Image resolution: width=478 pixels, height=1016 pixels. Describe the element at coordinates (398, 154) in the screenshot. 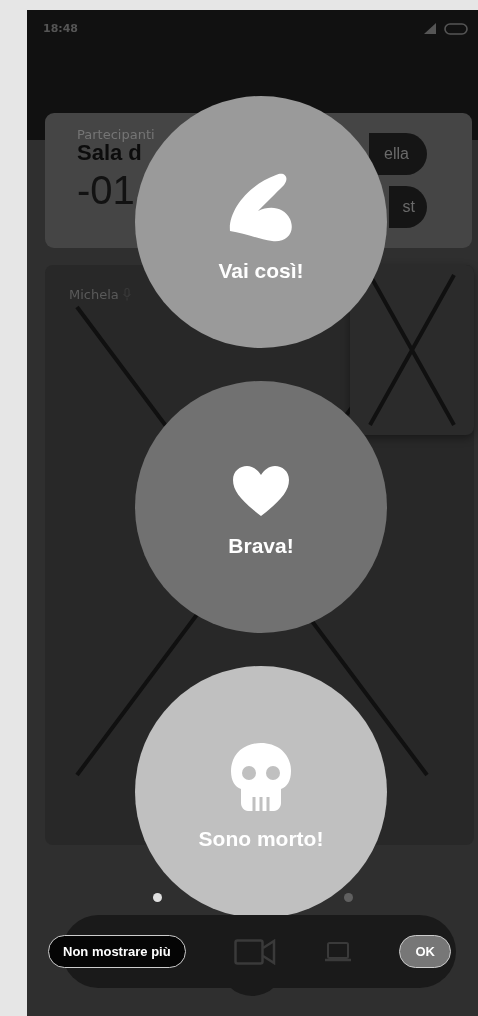

I see `room-button: ella` at that location.